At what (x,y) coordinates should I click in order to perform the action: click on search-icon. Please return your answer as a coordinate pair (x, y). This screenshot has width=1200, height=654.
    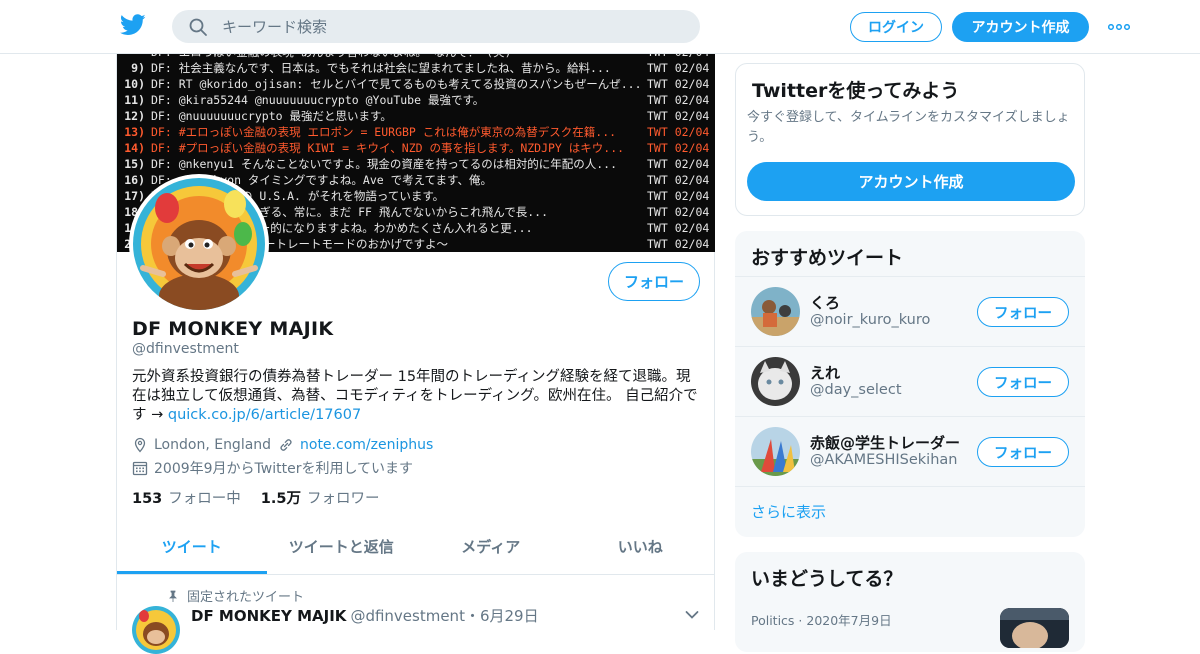
    Looking at the image, I should click on (198, 27).